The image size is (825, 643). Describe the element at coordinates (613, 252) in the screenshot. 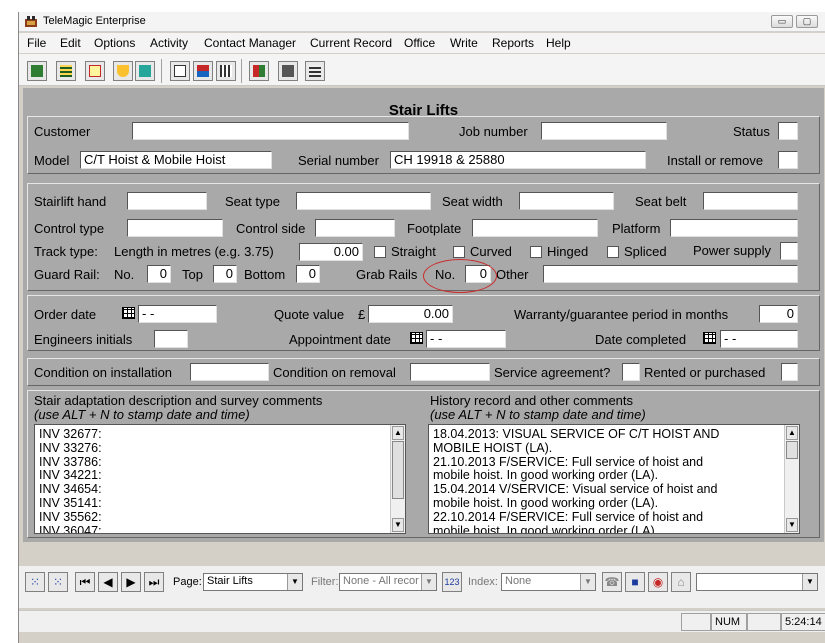

I see `spliced-checkbox` at that location.